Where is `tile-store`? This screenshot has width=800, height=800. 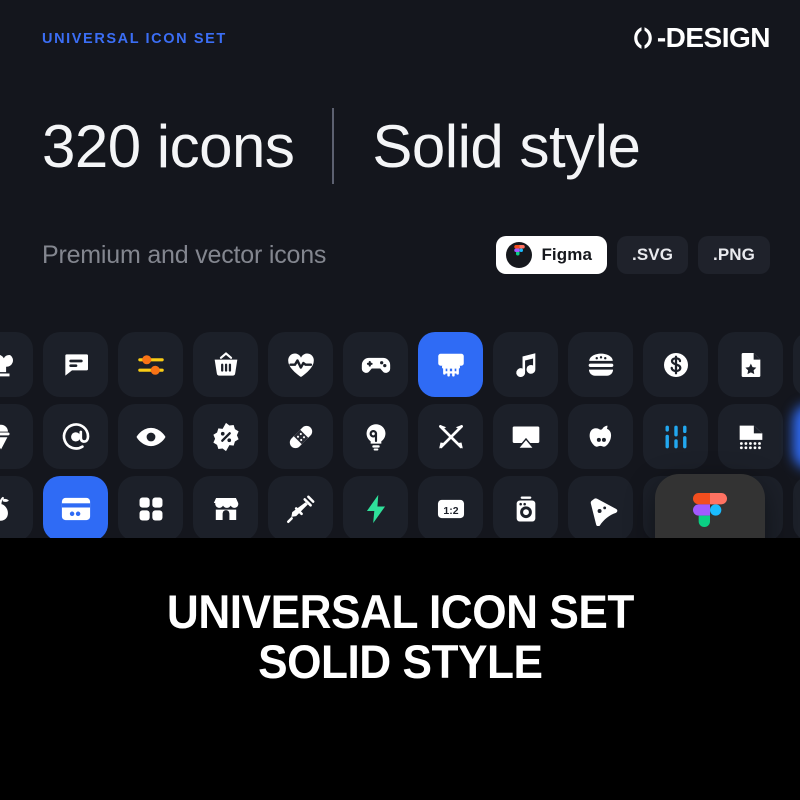 tile-store is located at coordinates (225, 507).